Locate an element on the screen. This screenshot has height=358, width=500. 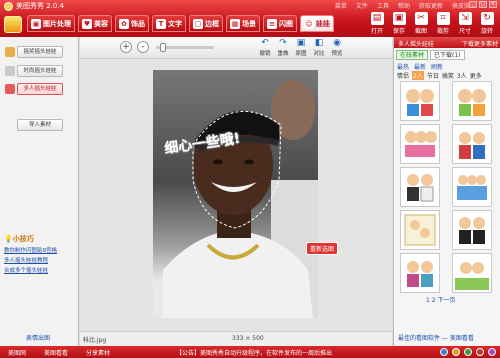
tab-text: T 文字 is located at coordinates (169, 23).